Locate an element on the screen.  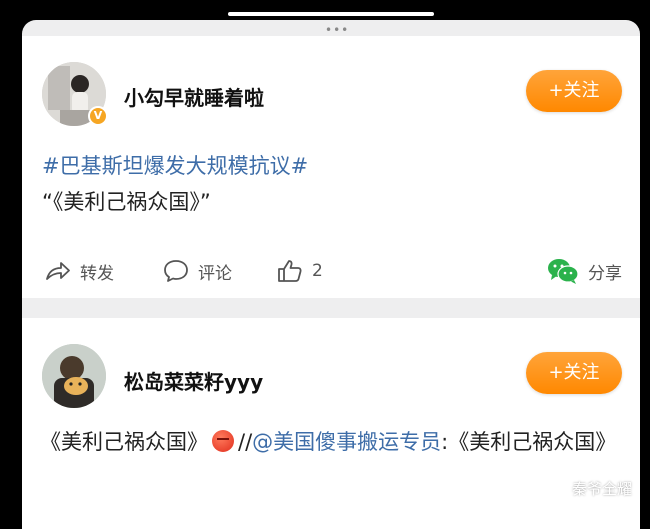
post-text-quote: 《美利己祸众国》 is located at coordinates (124, 442).